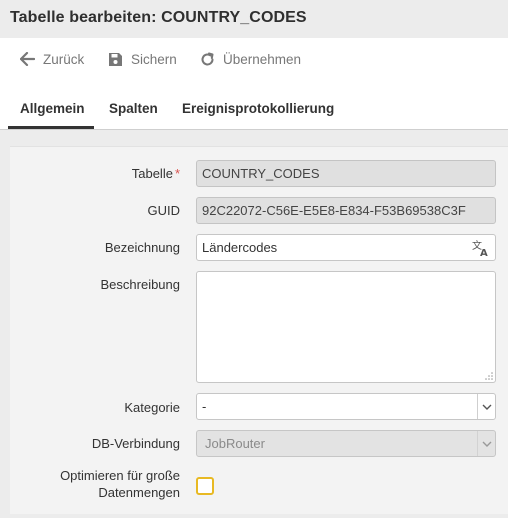 The image size is (508, 518). I want to click on guid-field-value: 92C22072-C56E-E5E8-E834-F53B69538C3F, so click(334, 210).